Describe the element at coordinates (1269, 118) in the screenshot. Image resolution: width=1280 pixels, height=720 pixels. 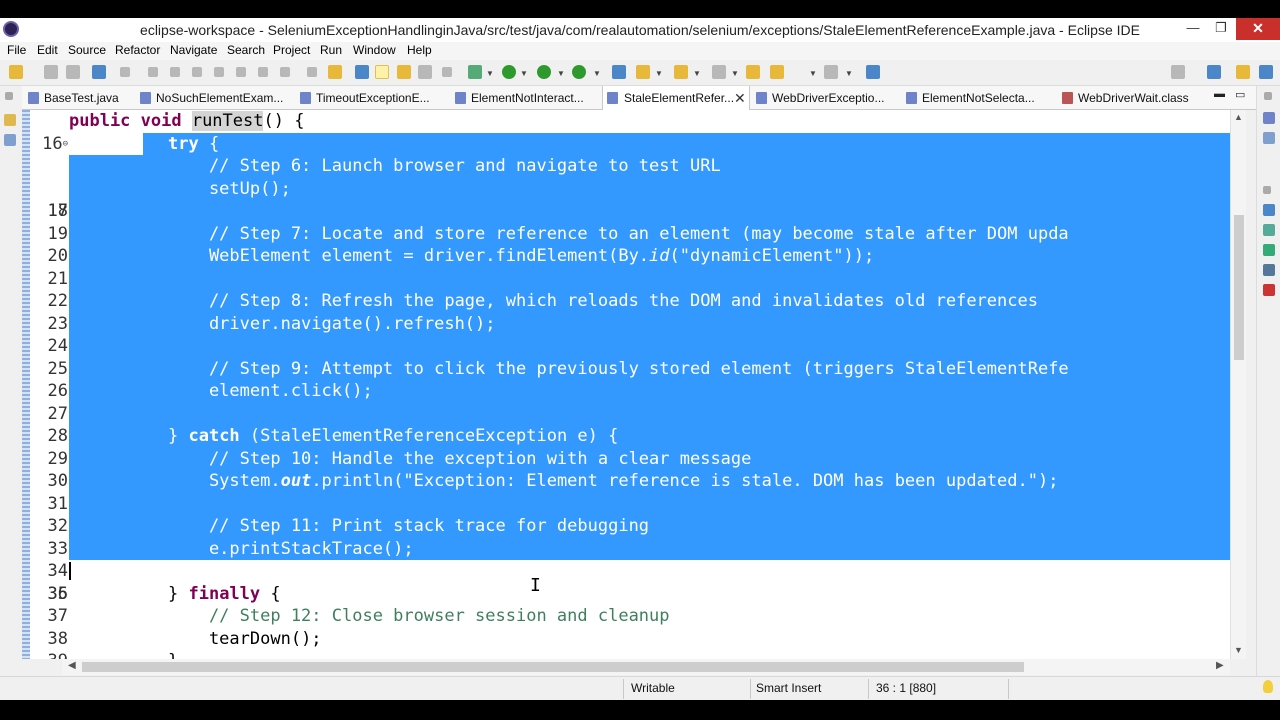
I see `task-list-icon` at that location.